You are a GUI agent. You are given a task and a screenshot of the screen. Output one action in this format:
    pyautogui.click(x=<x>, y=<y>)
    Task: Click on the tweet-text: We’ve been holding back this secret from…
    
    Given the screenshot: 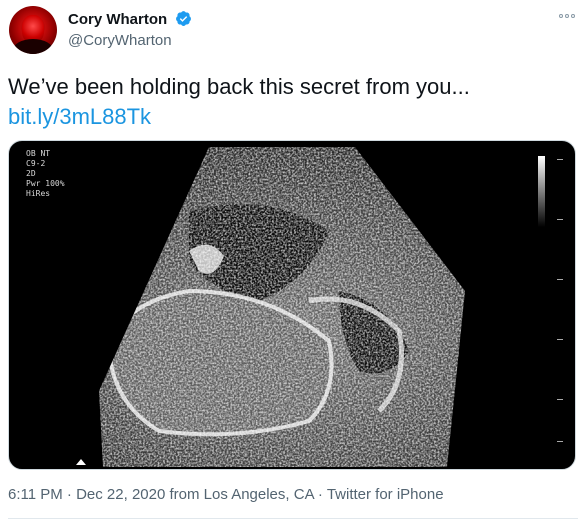 What is the action you would take?
    pyautogui.click(x=239, y=86)
    